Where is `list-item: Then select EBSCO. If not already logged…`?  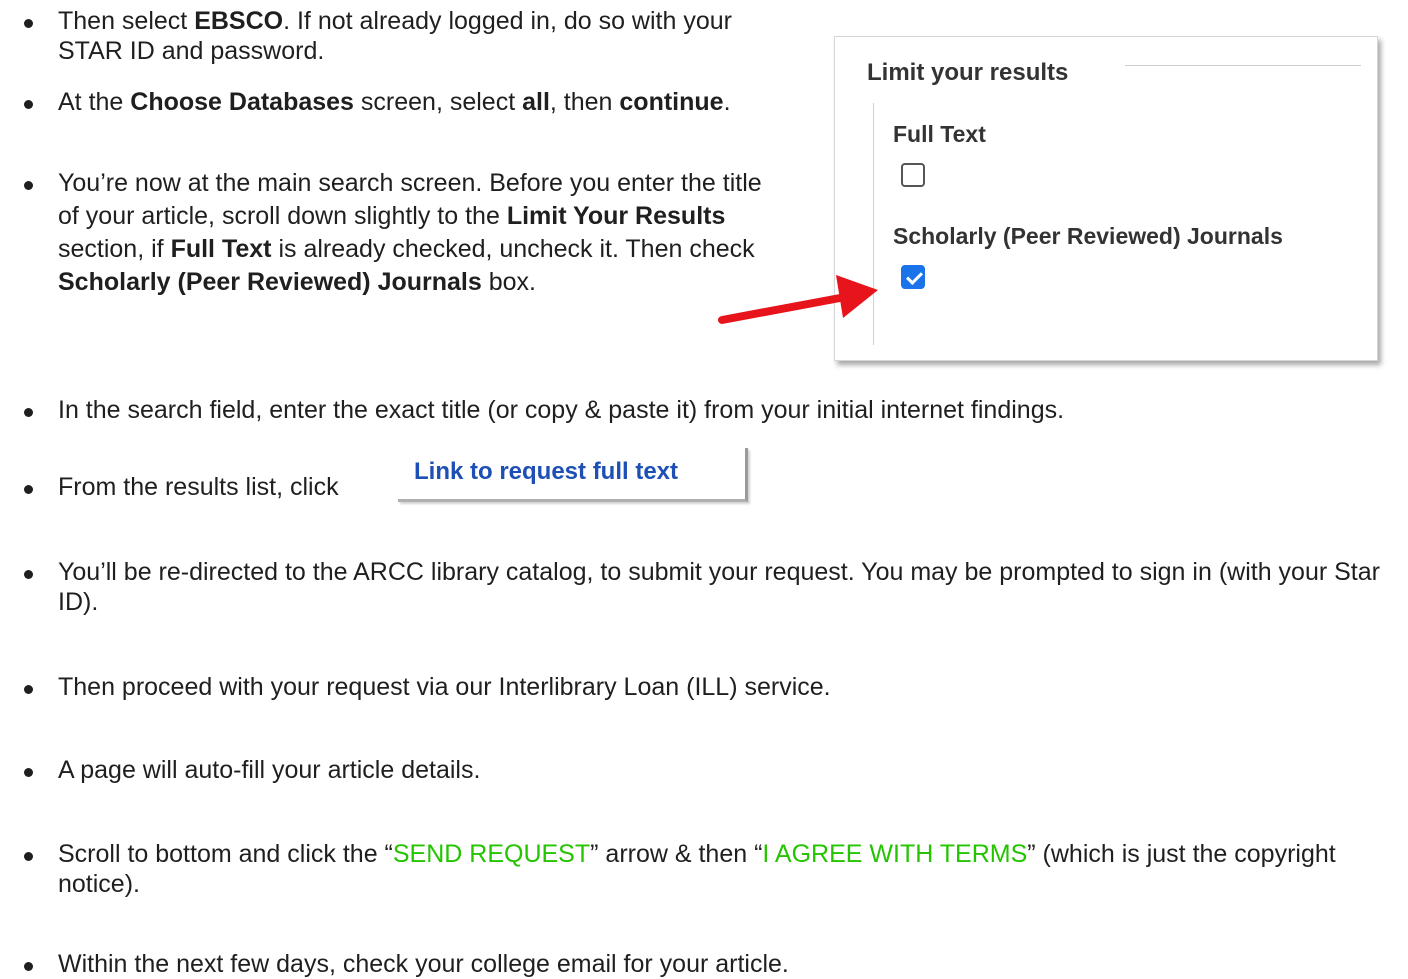
list-item: Then select EBSCO. If not already logged… is located at coordinates (423, 36).